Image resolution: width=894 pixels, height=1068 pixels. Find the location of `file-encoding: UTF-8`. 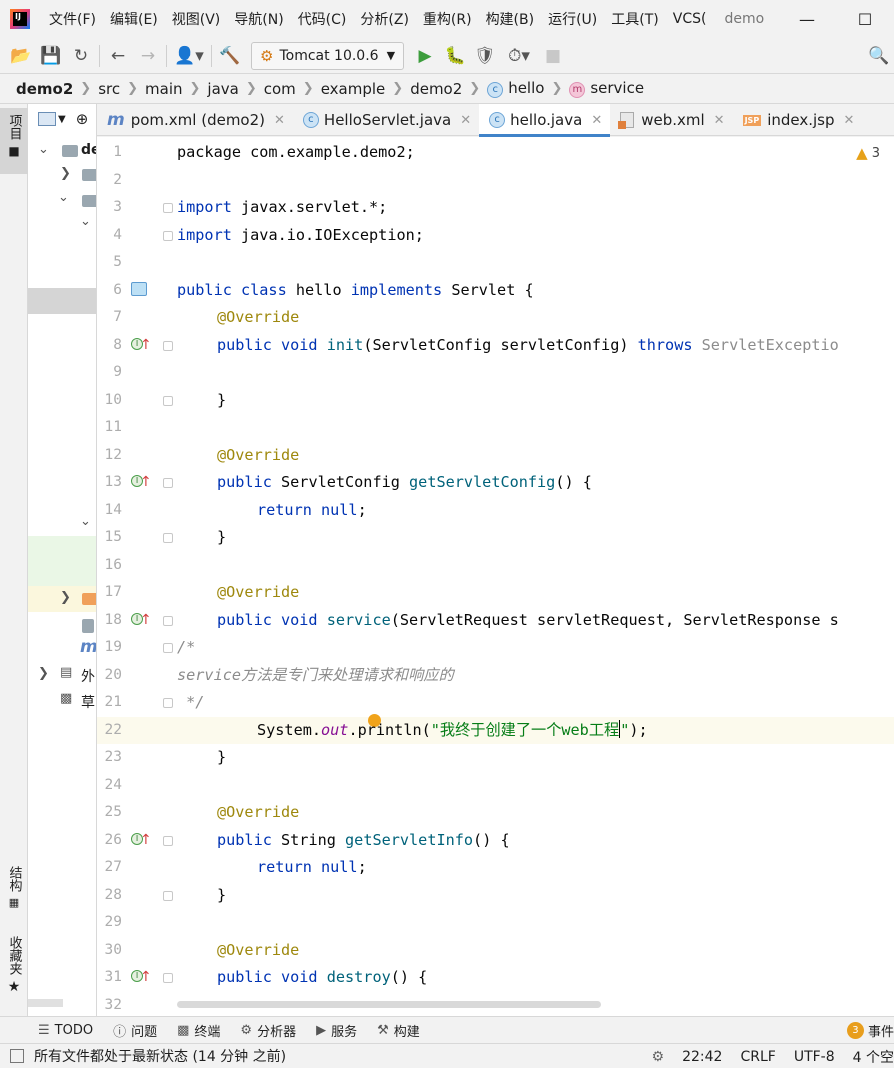

file-encoding: UTF-8 is located at coordinates (814, 1057).